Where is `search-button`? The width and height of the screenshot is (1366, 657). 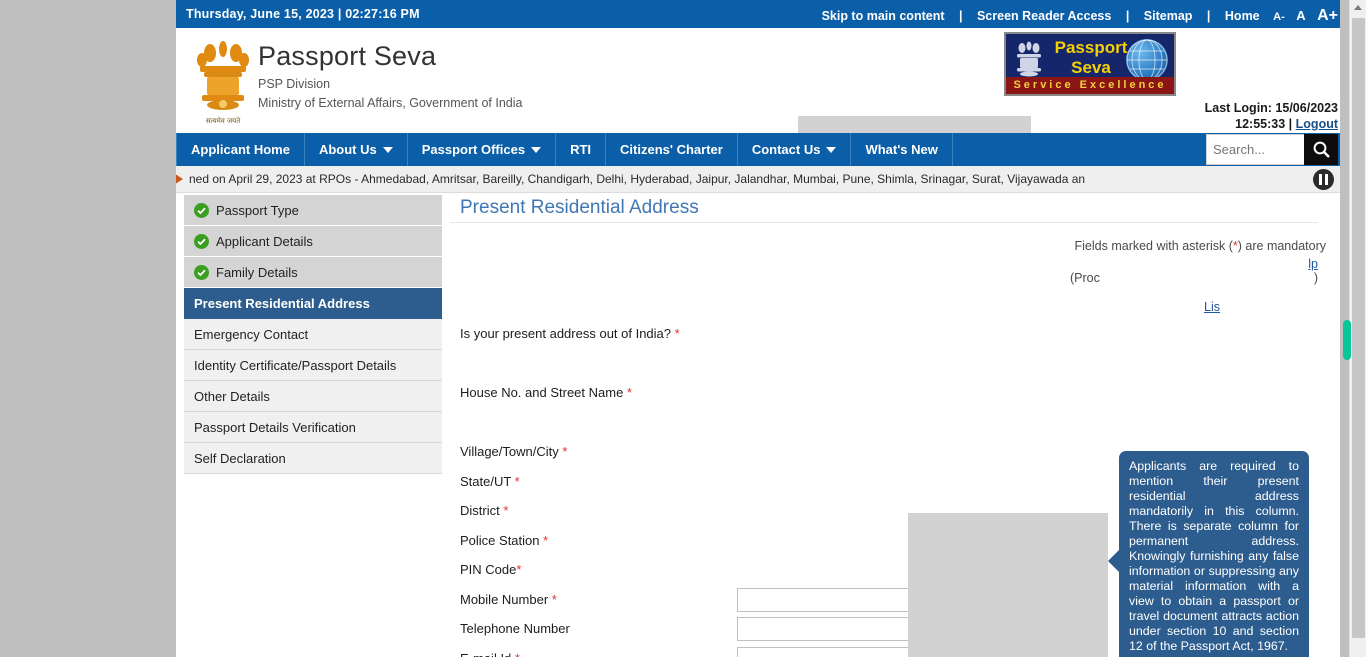 search-button is located at coordinates (1321, 149).